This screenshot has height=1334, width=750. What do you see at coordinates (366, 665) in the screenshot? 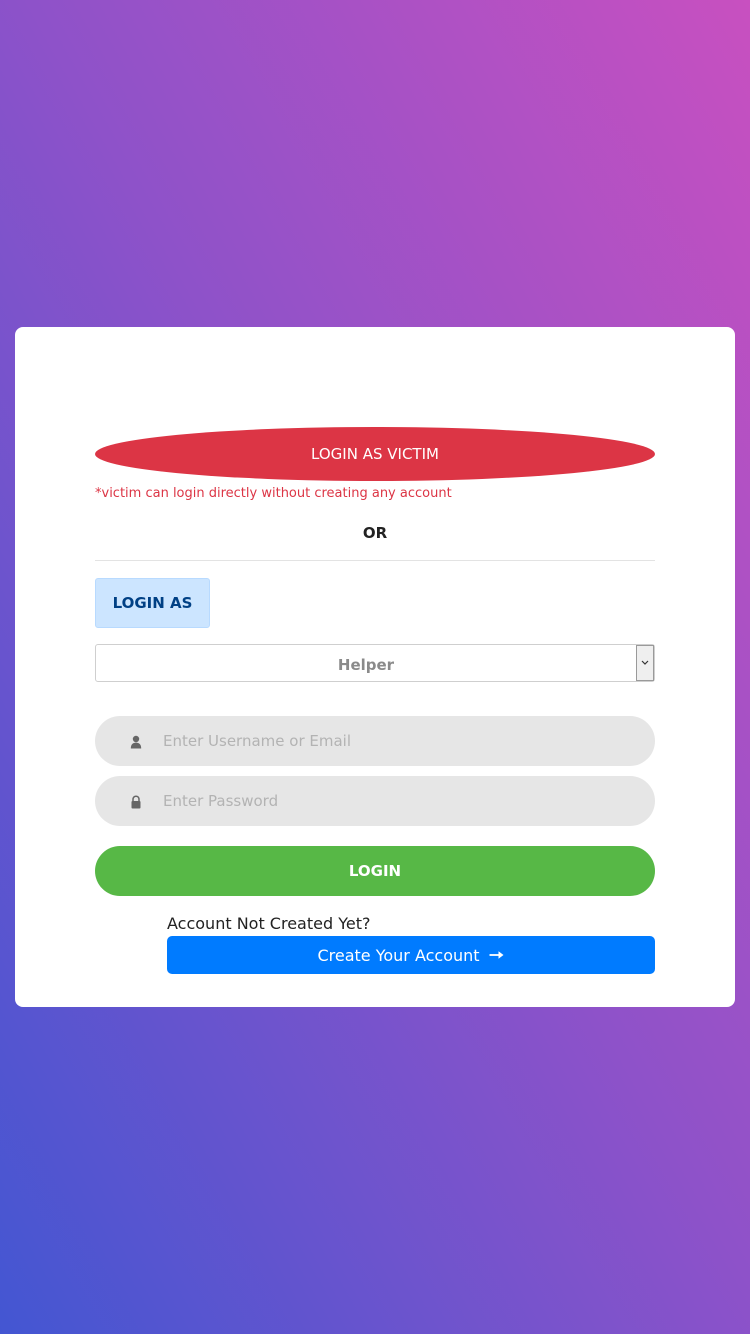
I see `role-select-value: Helper` at bounding box center [366, 665].